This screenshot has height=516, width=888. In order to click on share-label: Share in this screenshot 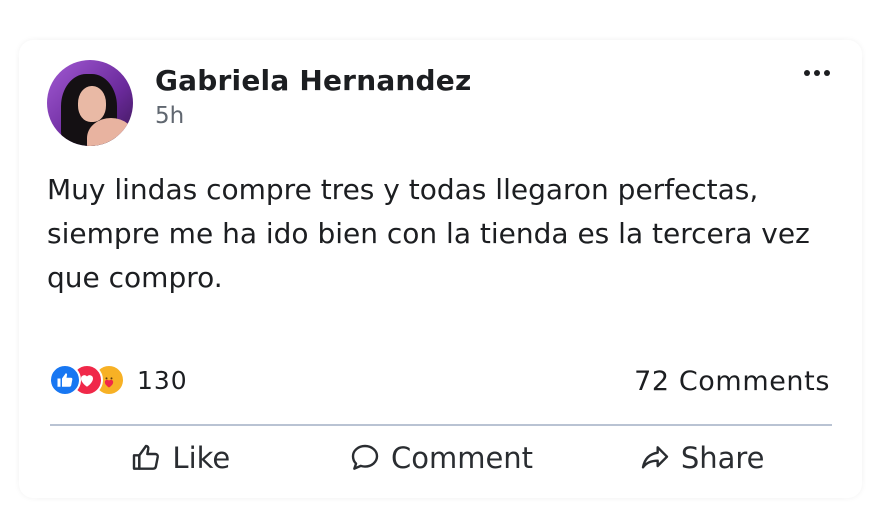, I will do `click(722, 458)`.